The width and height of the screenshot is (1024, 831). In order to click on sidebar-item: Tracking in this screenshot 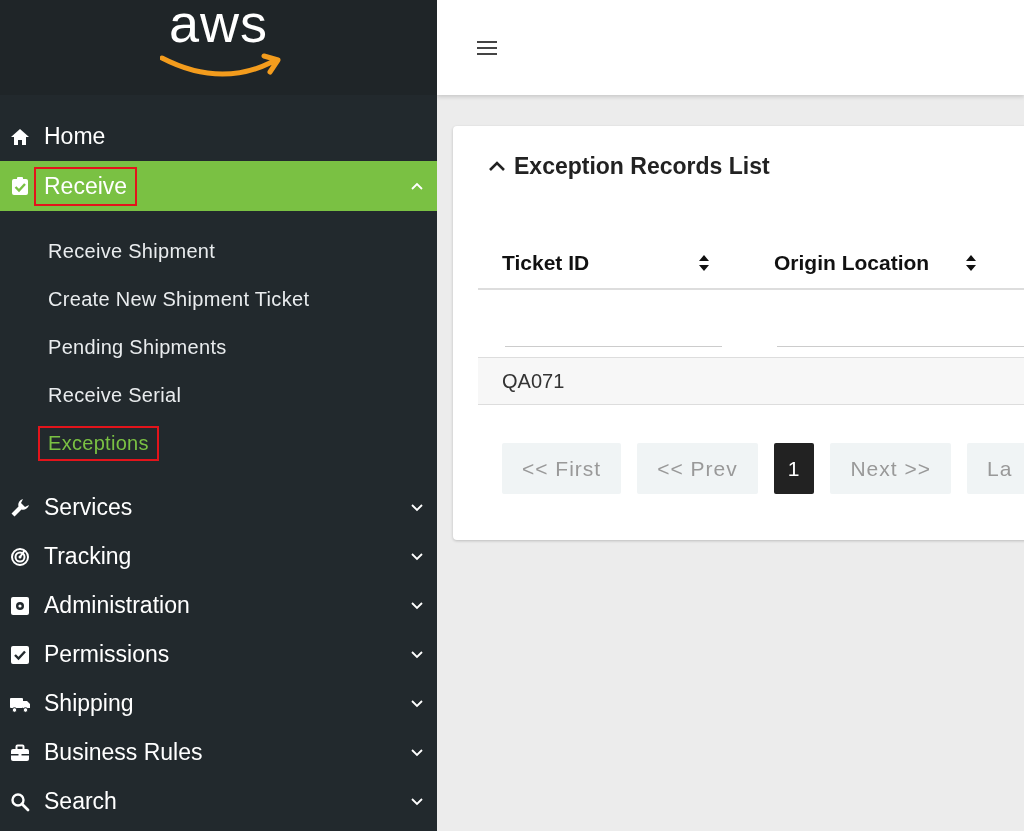, I will do `click(218, 556)`.